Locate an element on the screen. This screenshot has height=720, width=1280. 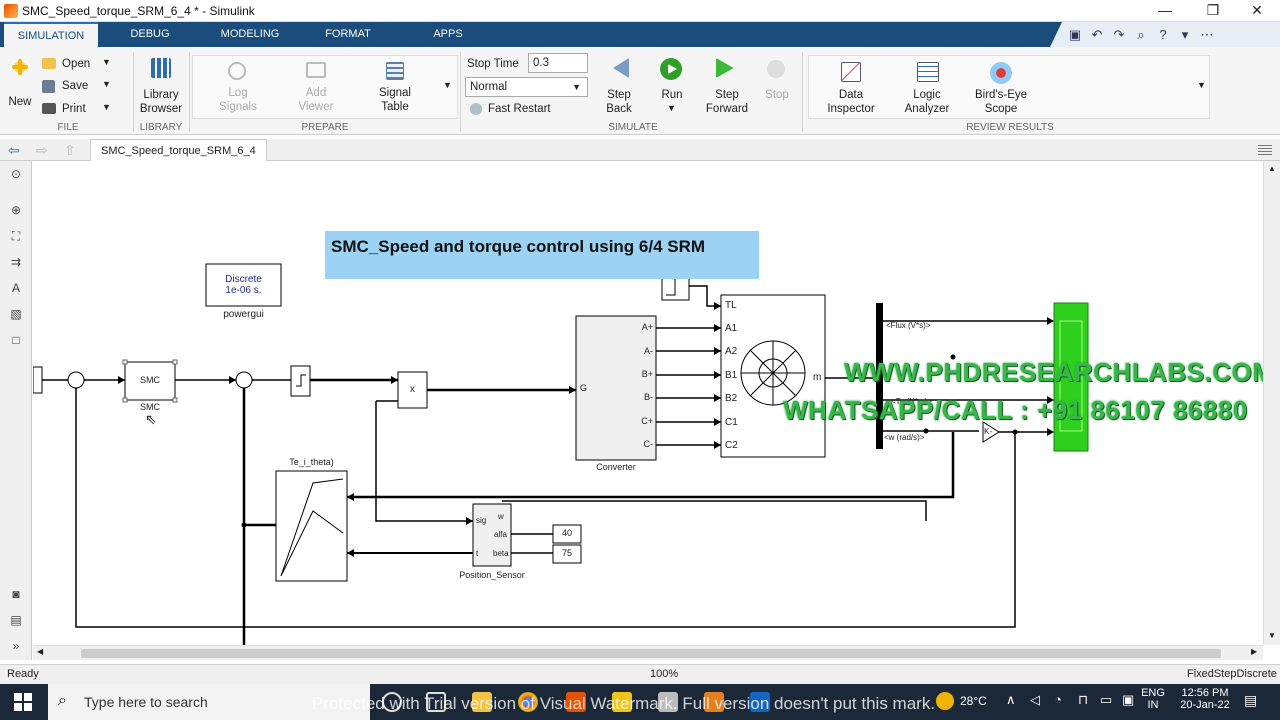
tray-chevron-icon: ∧ is located at coordinates (1011, 700).